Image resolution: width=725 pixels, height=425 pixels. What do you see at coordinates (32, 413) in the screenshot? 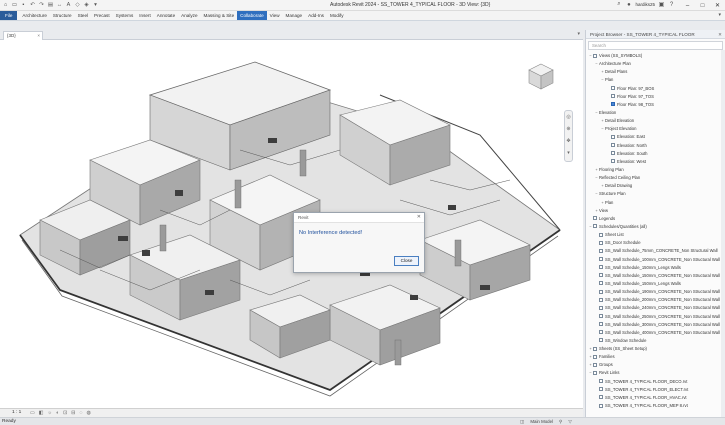
I see `detail-level-icon: ▭` at bounding box center [32, 413].